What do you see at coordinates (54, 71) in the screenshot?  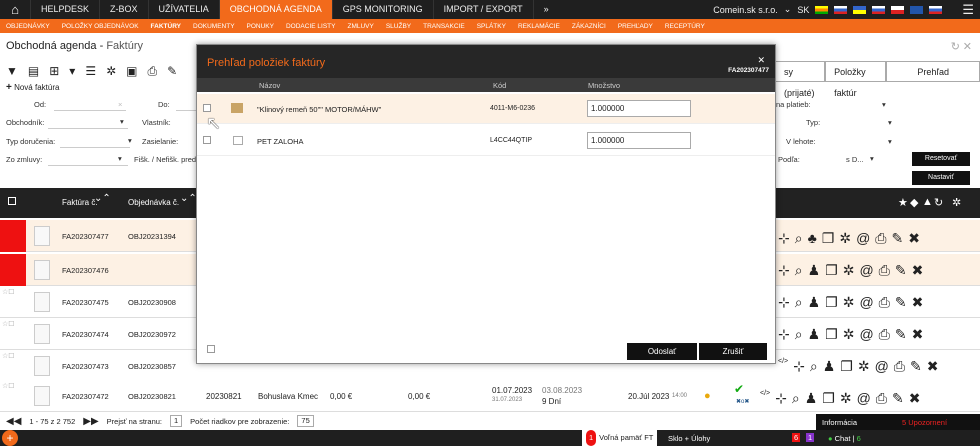 I see `grid-icon: ⊞` at bounding box center [54, 71].